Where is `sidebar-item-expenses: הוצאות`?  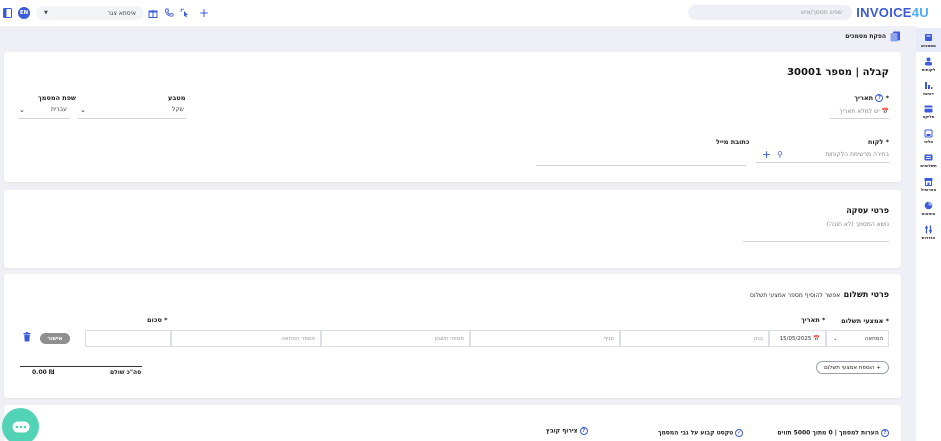
sidebar-item-expenses: הוצאות is located at coordinates (928, 208).